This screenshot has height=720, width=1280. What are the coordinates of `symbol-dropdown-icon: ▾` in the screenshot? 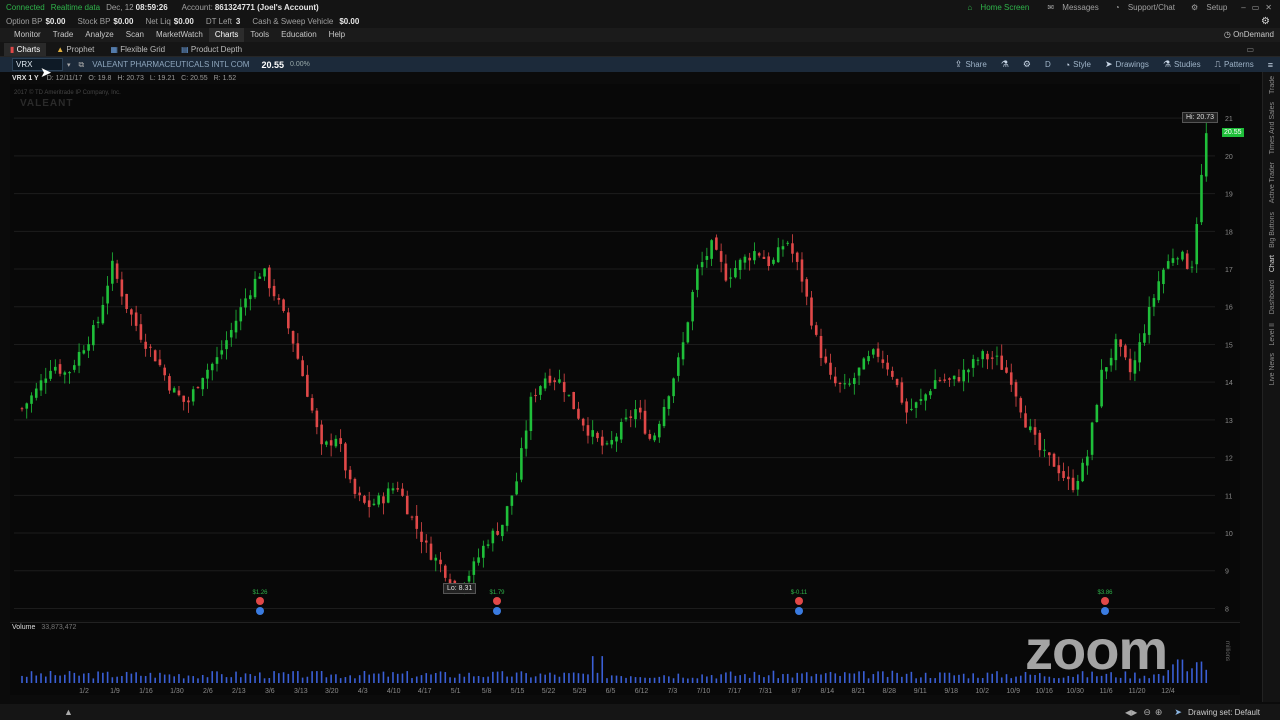 It's located at (69, 65).